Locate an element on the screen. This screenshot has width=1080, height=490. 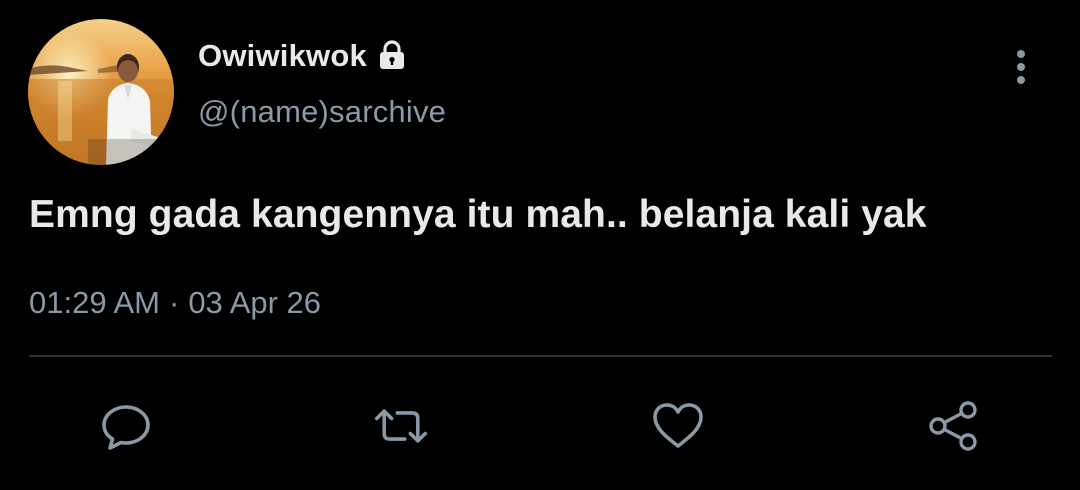
avatar is located at coordinates (101, 92).